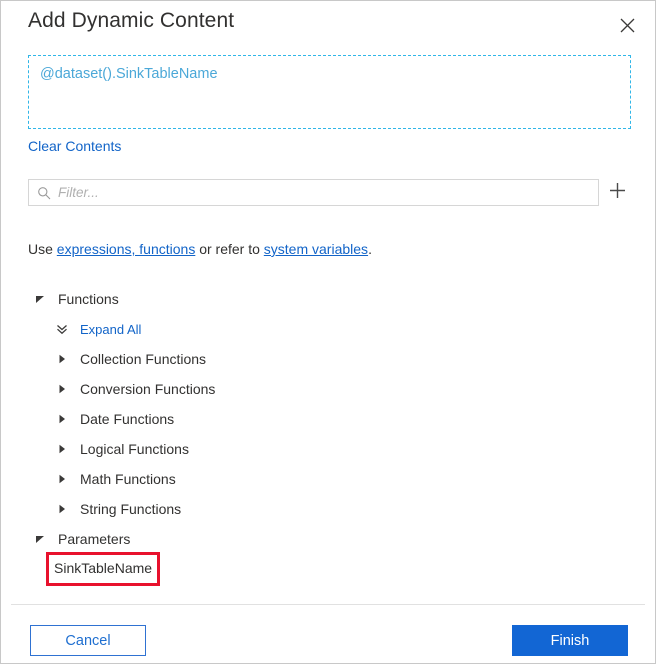  Describe the element at coordinates (62, 329) in the screenshot. I see `double-chevron-down-icon` at that location.